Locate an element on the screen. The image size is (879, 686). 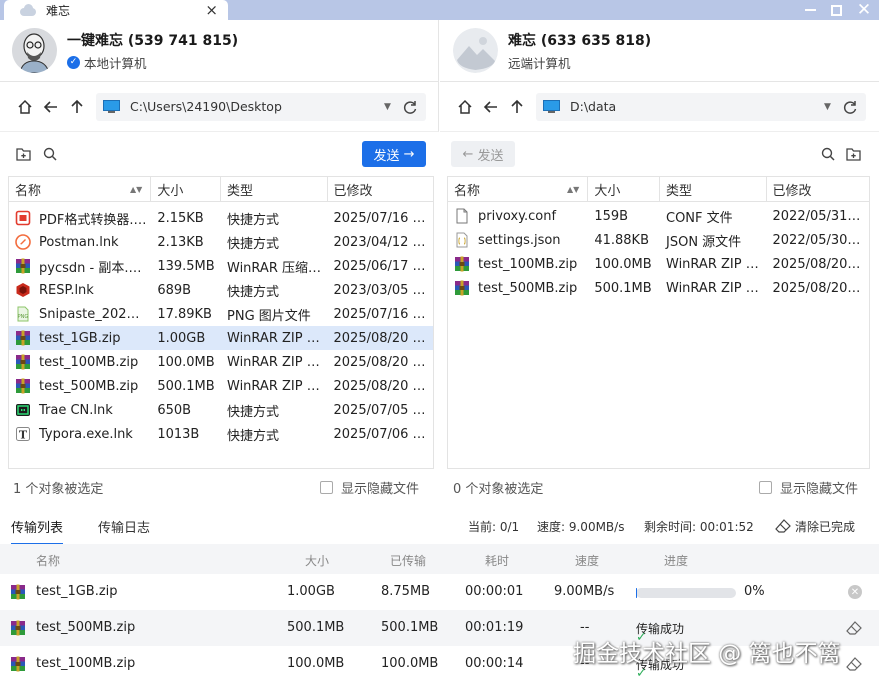
tab-transfer-list: 传输列表 is located at coordinates (37, 531).